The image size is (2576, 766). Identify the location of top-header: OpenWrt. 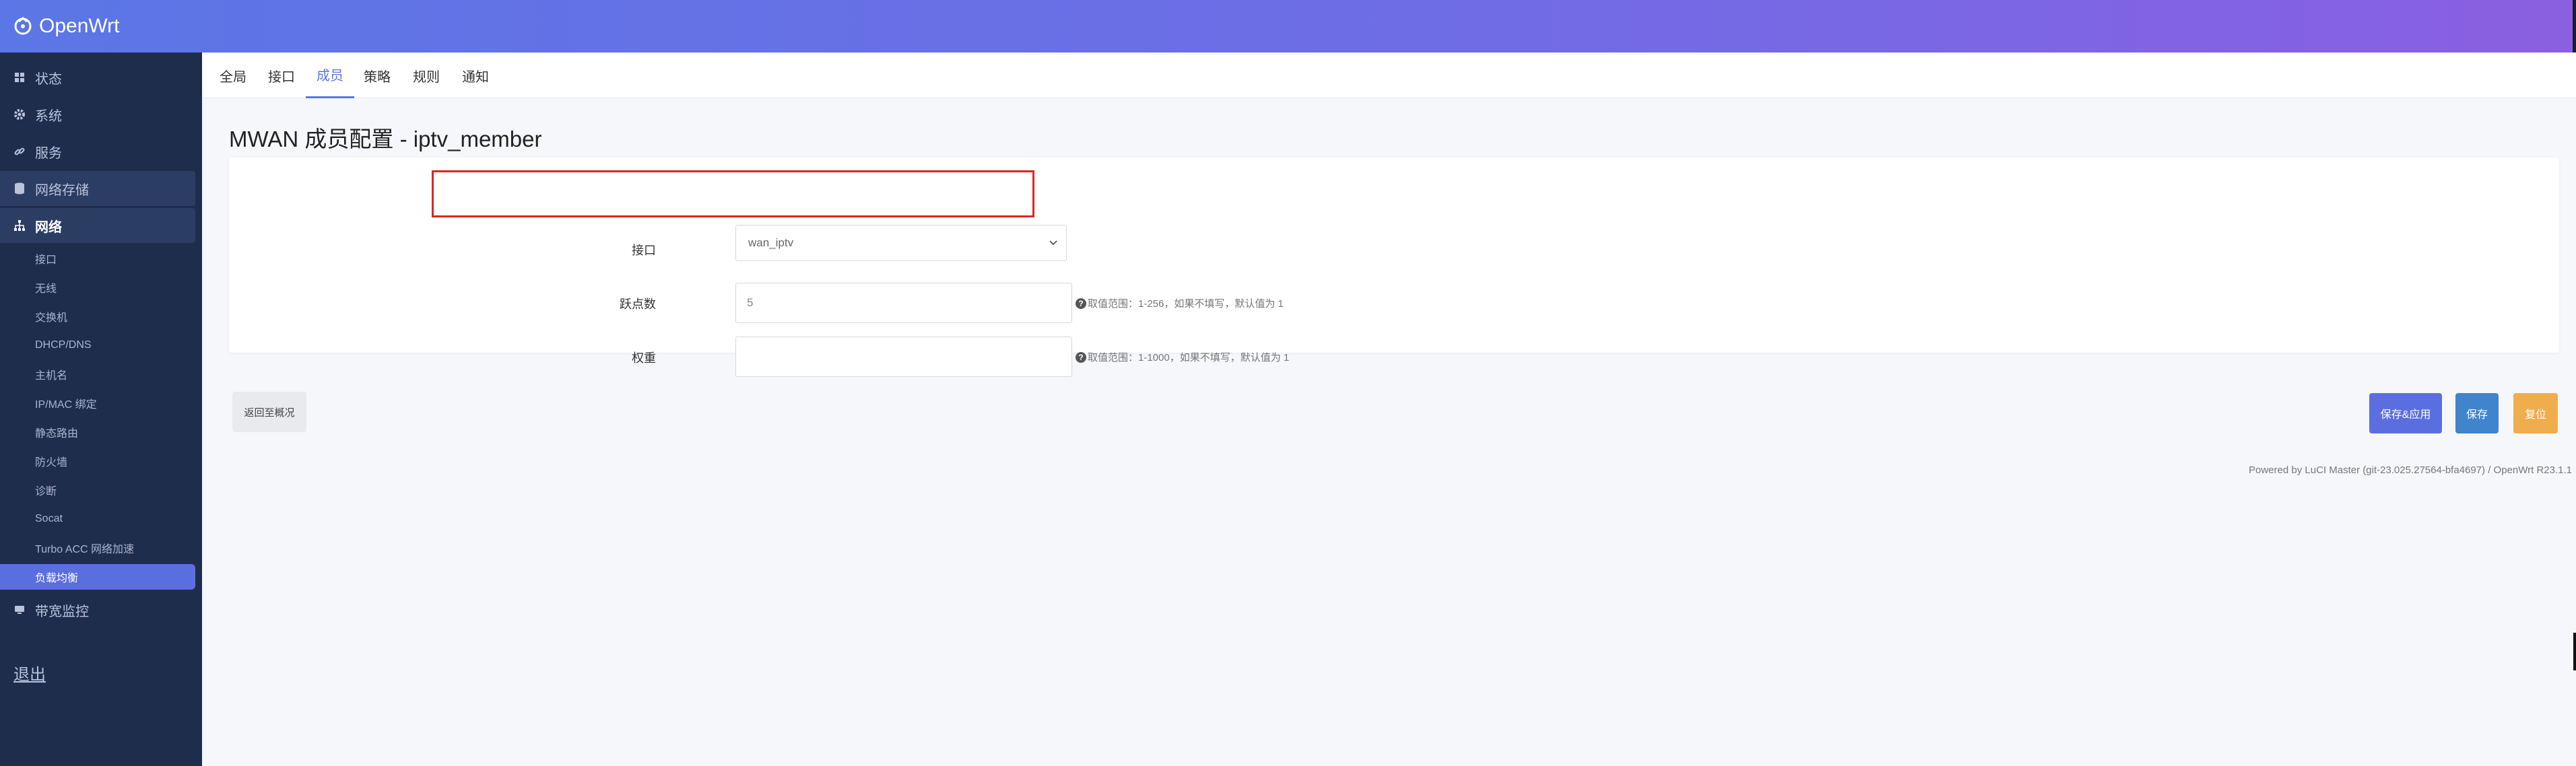
(1288, 26).